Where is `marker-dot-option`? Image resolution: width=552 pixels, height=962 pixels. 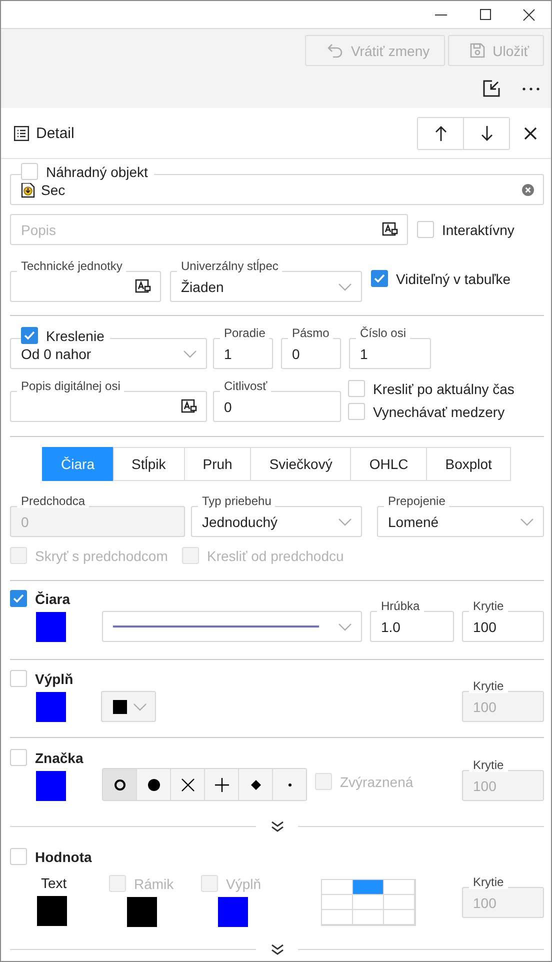 marker-dot-option is located at coordinates (153, 784).